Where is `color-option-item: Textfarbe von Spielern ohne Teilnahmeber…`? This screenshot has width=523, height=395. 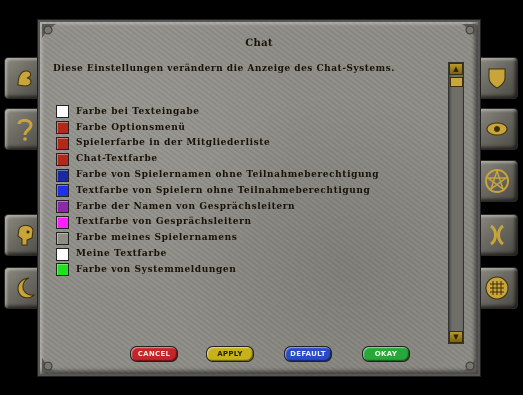
color-option-item: Textfarbe von Spielern ohne Teilnahmeber… is located at coordinates (217, 191).